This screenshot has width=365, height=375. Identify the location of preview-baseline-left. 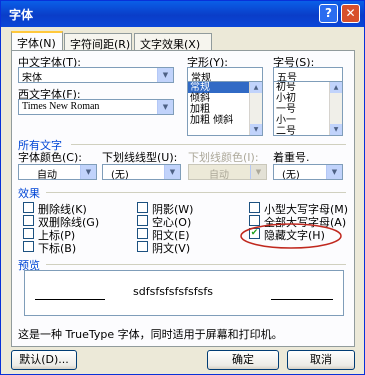
(70, 299).